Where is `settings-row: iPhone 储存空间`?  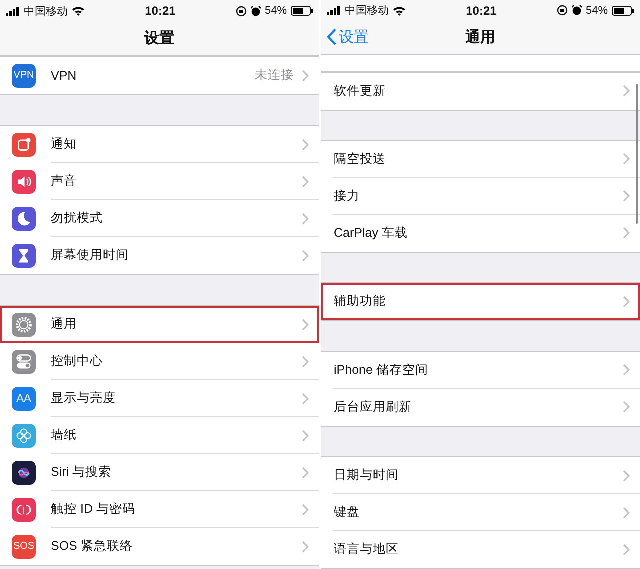 settings-row: iPhone 储存空间 is located at coordinates (480, 370).